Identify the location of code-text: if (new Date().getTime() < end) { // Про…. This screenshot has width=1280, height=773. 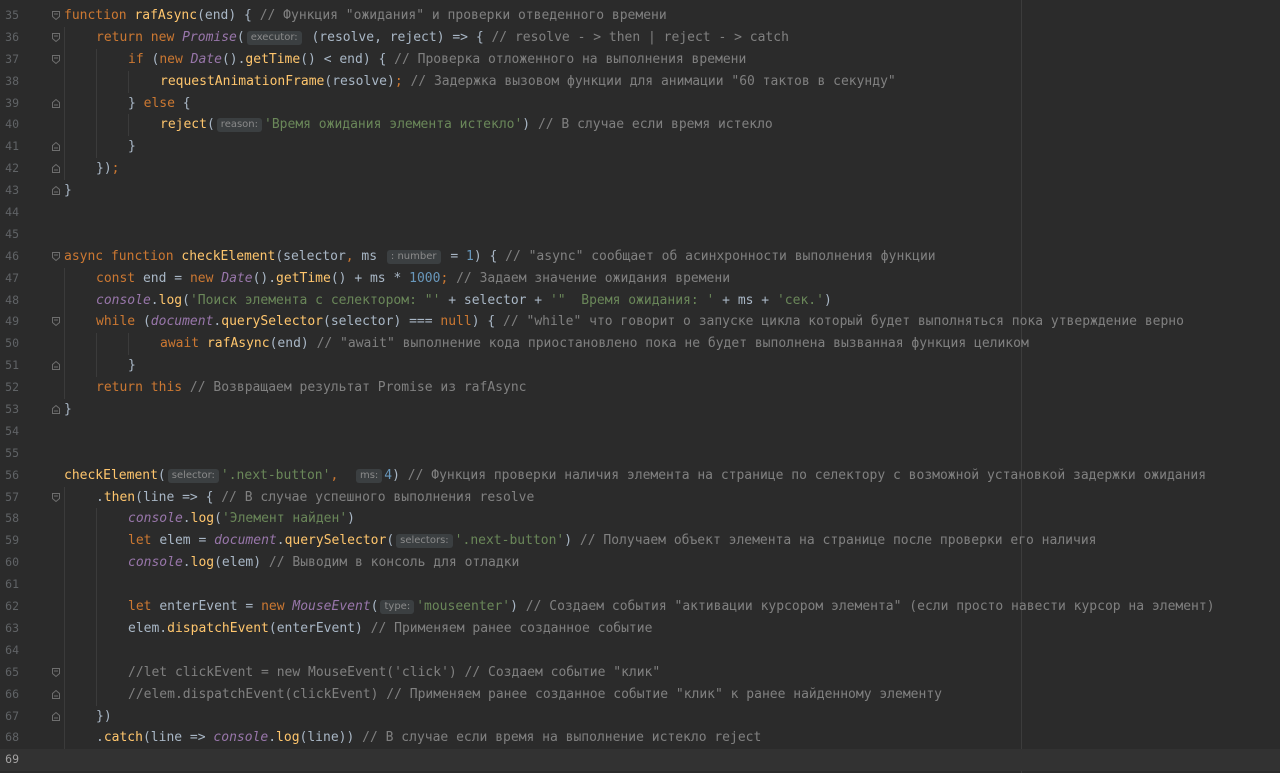
(437, 60).